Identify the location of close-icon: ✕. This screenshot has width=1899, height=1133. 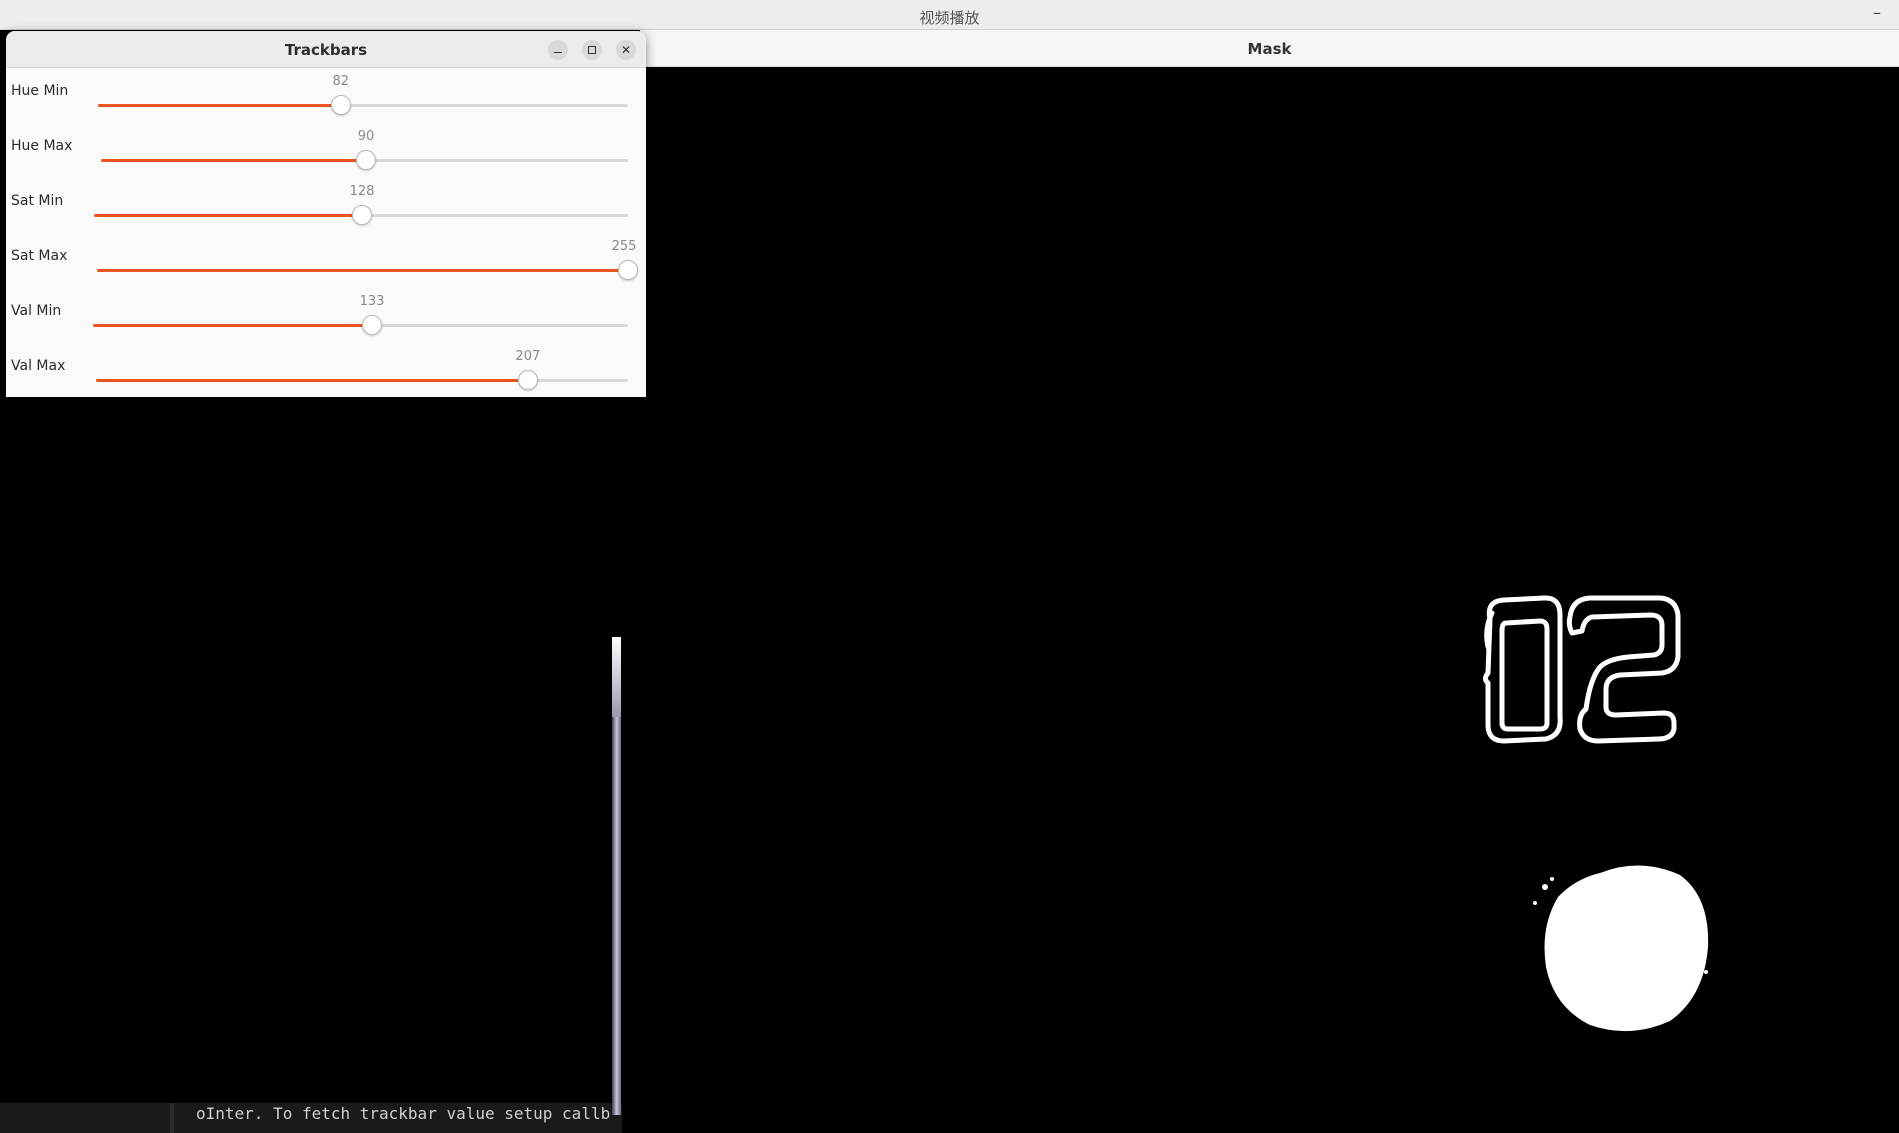
(626, 50).